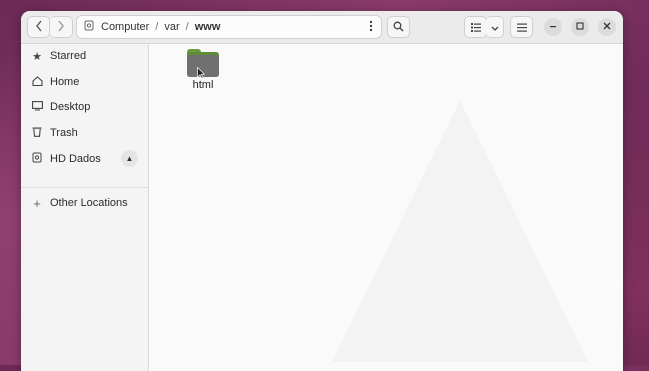 The width and height of the screenshot is (649, 371). Describe the element at coordinates (37, 107) in the screenshot. I see `desktop-icon` at that location.